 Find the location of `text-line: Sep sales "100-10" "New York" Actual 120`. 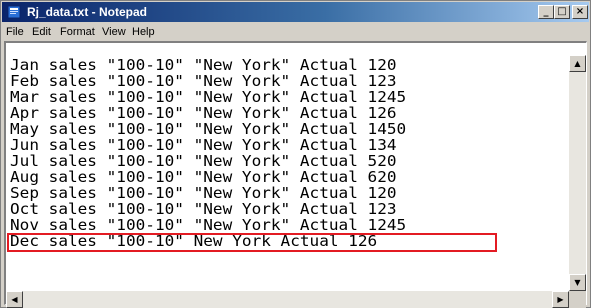

text-line: Sep sales "100-10" "New York" Actual 120 is located at coordinates (203, 193).